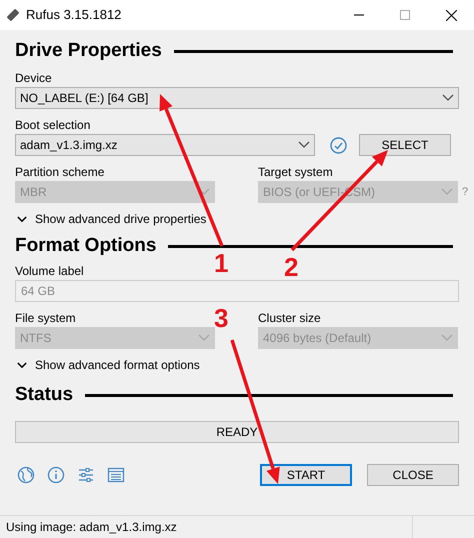 This screenshot has height=538, width=474. Describe the element at coordinates (306, 475) in the screenshot. I see `start-button: START` at that location.